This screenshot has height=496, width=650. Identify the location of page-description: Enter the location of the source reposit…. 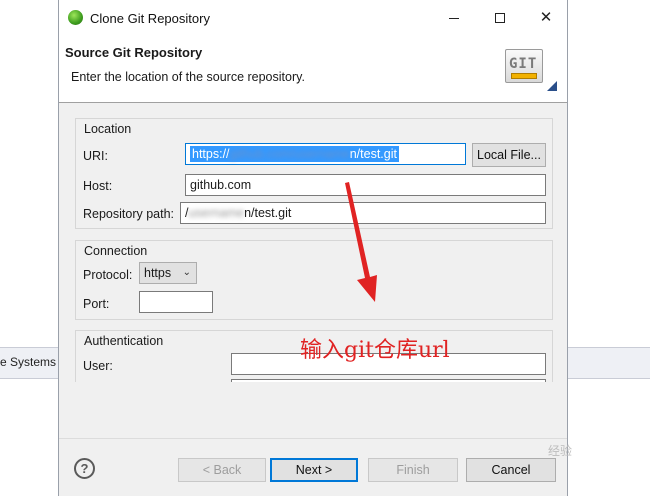
(188, 77).